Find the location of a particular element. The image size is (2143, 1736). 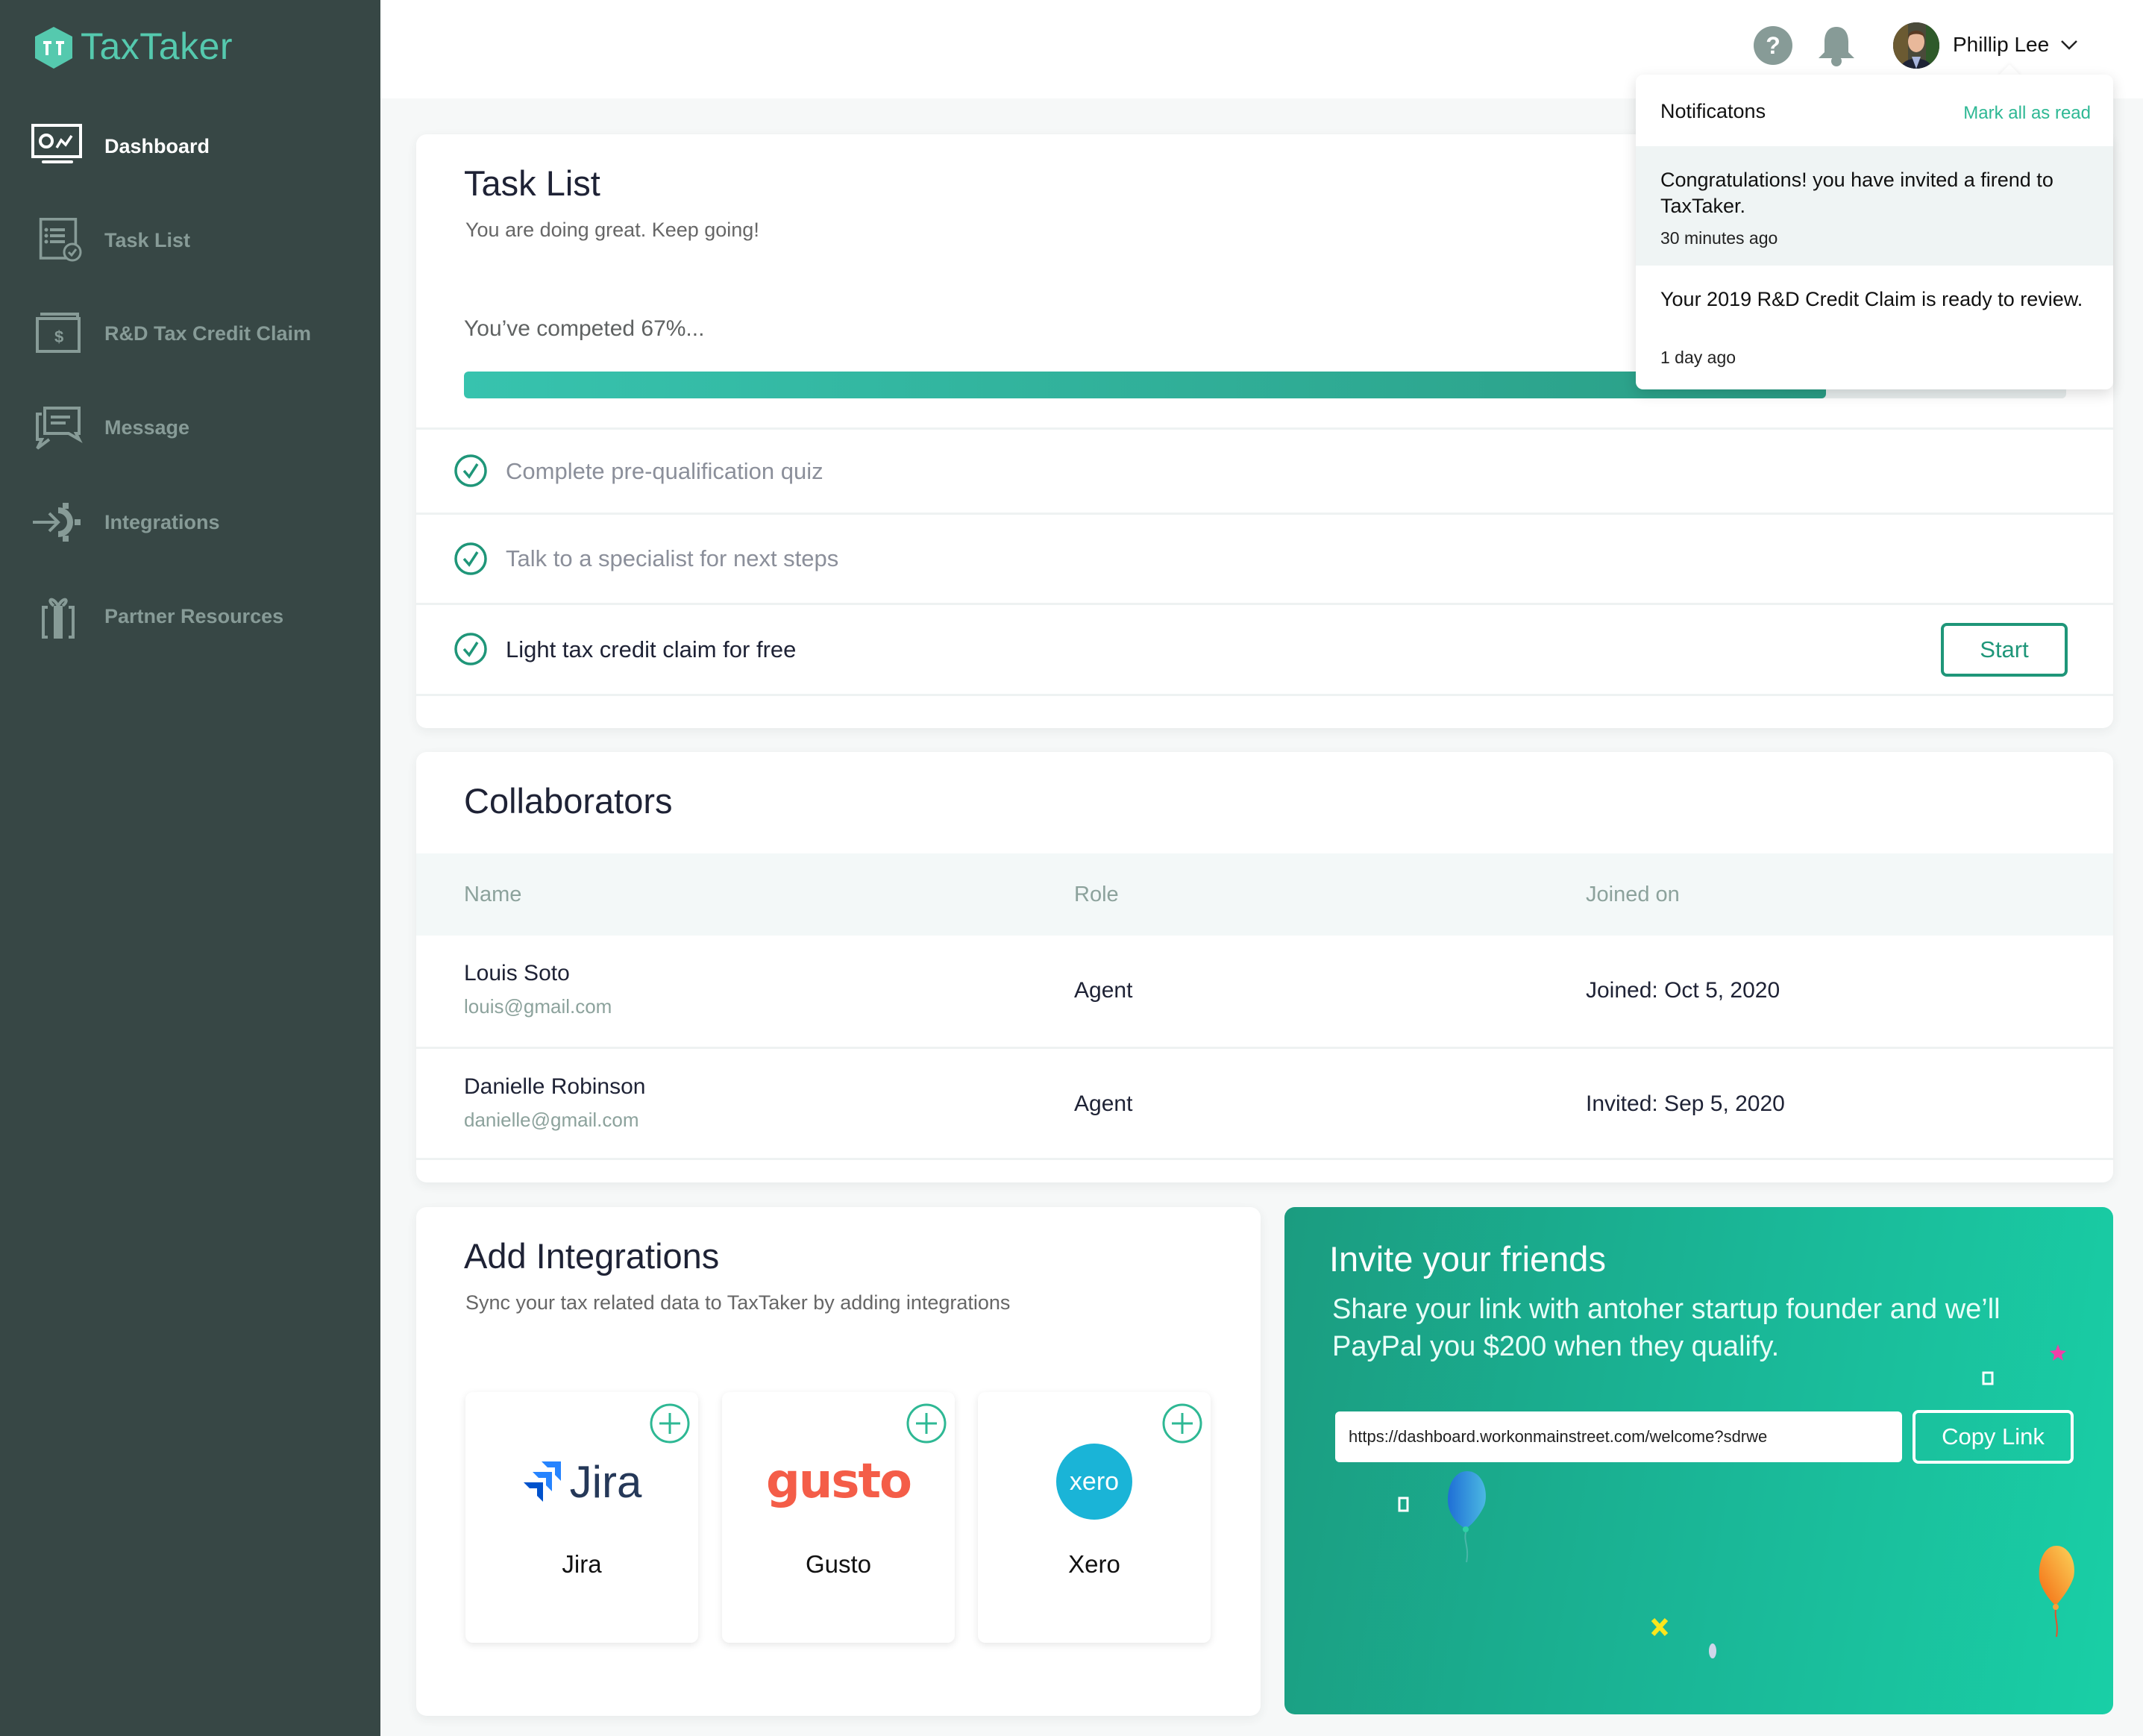

collaborators-title: Collaborators is located at coordinates (568, 801).